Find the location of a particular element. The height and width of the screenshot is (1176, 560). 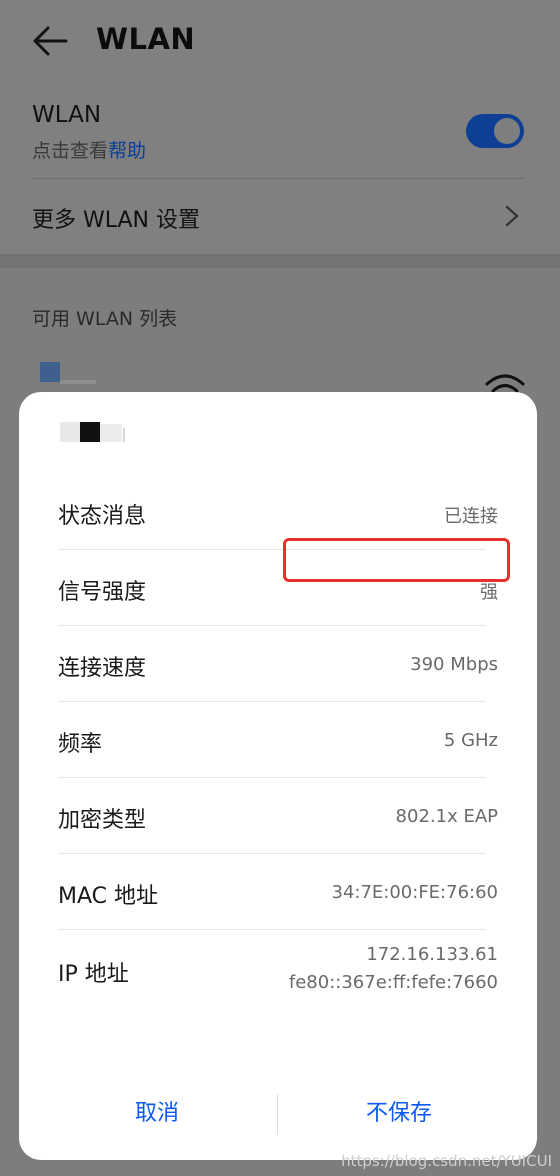

detail-row-mac: MAC 地址 34:7E:00:FE:76:60 is located at coordinates (278, 892).